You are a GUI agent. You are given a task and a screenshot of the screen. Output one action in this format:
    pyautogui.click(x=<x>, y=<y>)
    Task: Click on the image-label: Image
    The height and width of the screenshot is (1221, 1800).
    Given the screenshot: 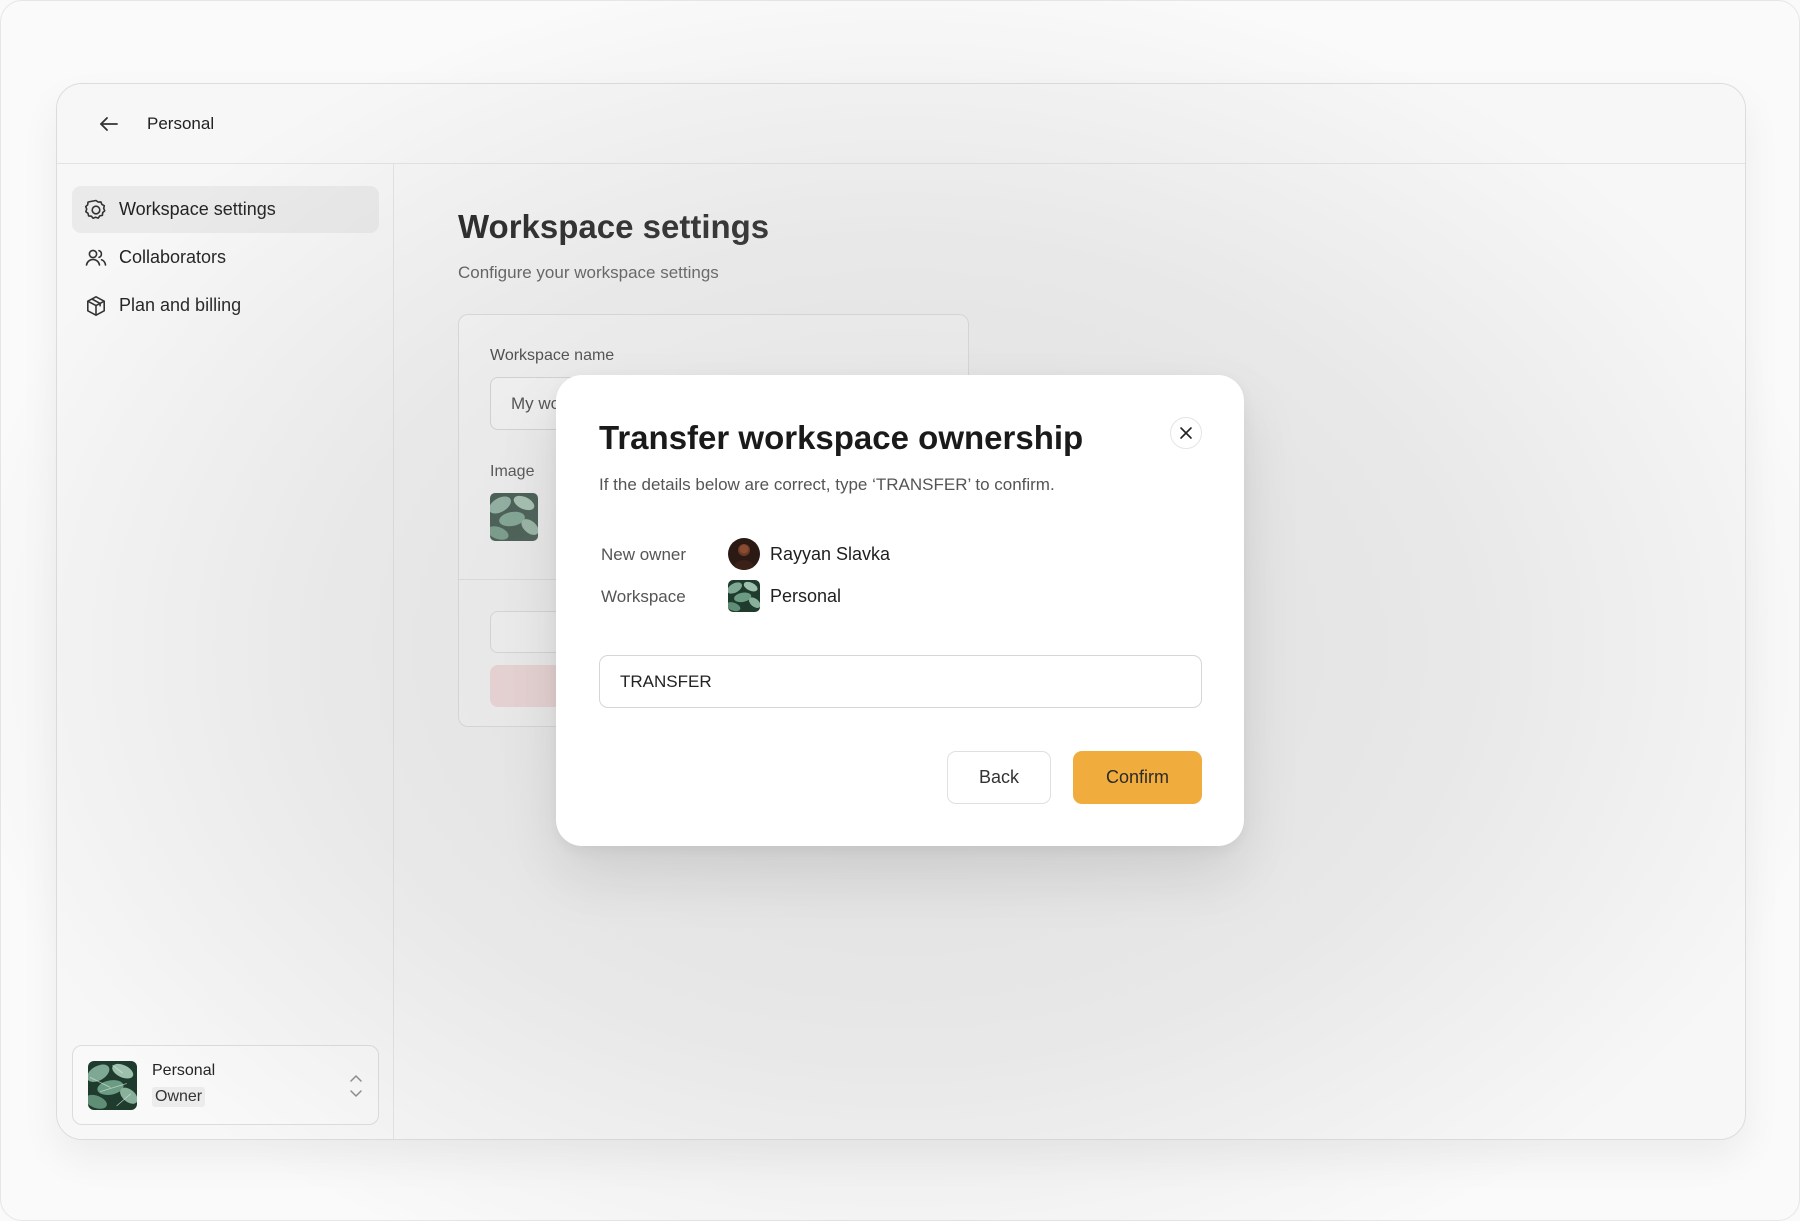 What is the action you would take?
    pyautogui.click(x=512, y=471)
    